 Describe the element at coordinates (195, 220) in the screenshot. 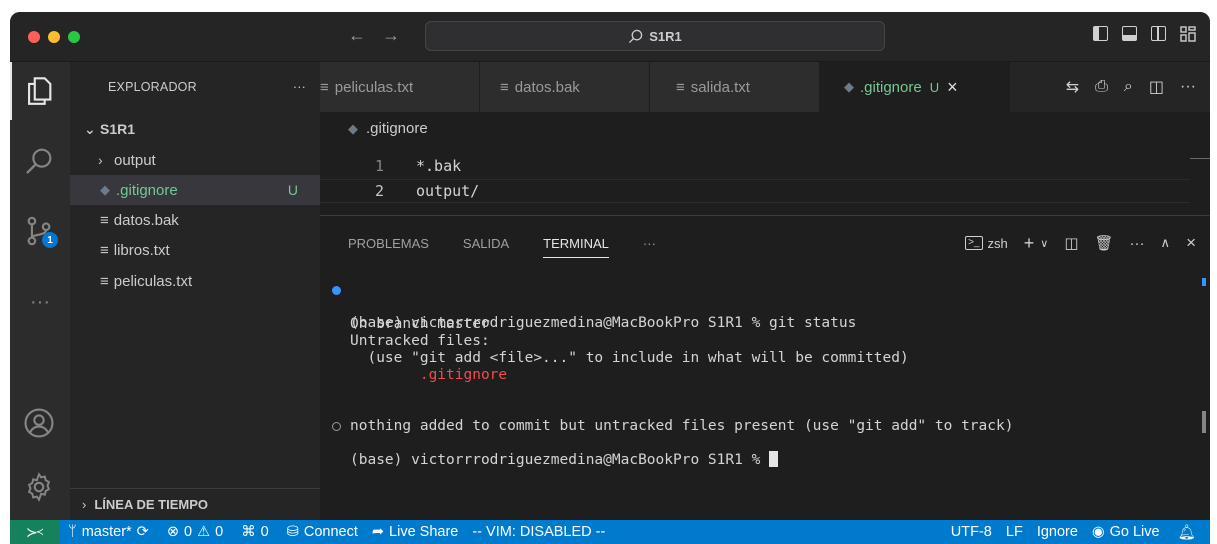

I see `tree-item-datos-bak: ≡ datos.bak` at that location.